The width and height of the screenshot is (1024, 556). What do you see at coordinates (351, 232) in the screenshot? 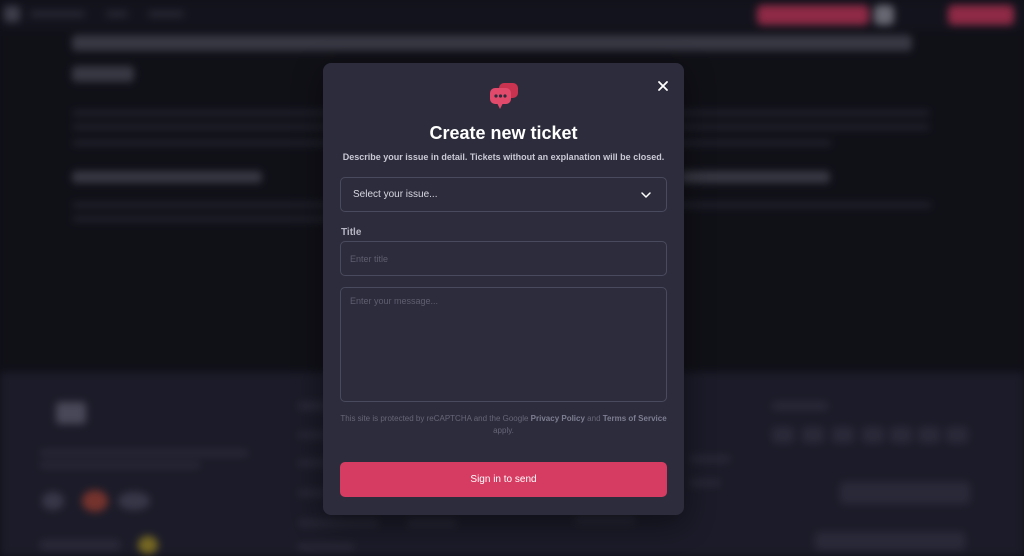
I see `title-label: Title` at bounding box center [351, 232].